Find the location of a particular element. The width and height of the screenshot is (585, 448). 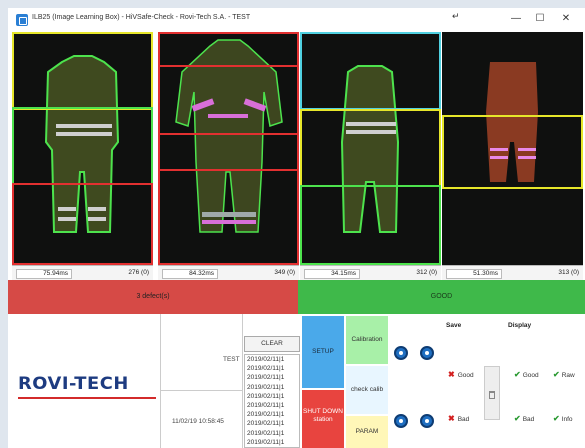

camera-time: 51.30ms is located at coordinates (474, 274).